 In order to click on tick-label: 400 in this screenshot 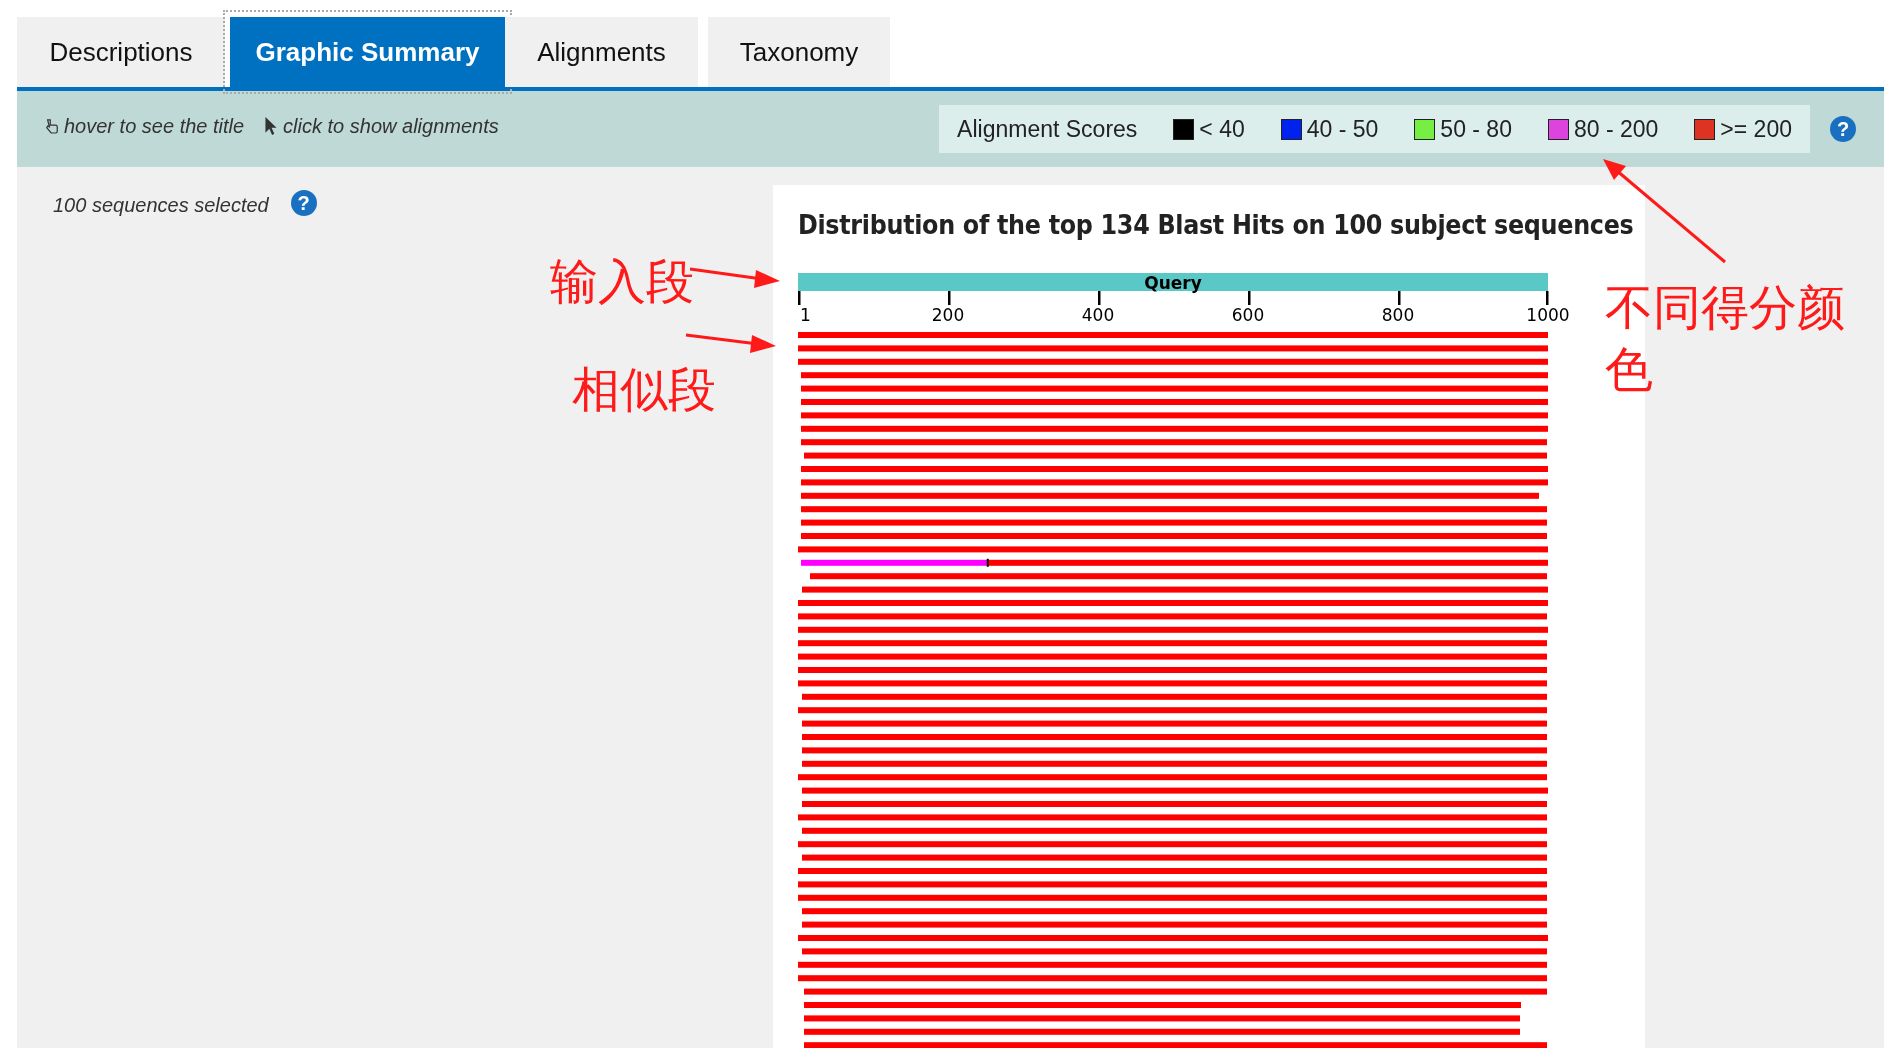, I will do `click(1098, 315)`.